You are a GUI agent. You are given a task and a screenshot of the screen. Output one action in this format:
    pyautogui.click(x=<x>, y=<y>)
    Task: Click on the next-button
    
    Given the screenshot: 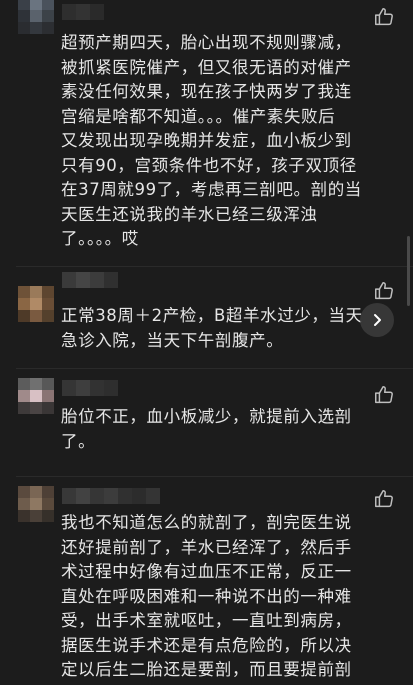 What is the action you would take?
    pyautogui.click(x=377, y=320)
    